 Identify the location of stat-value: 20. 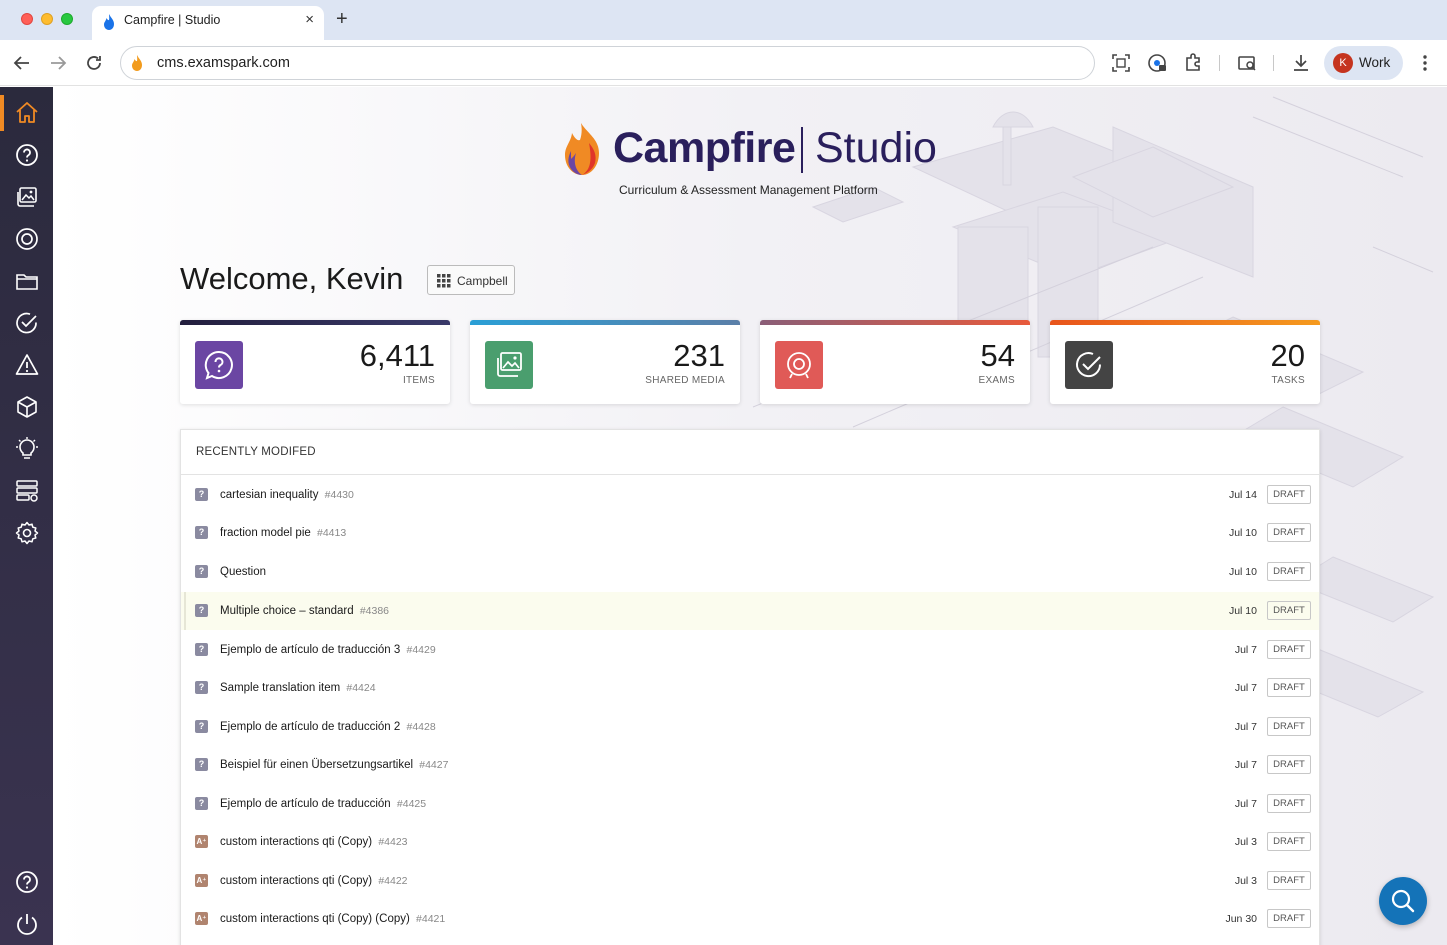
(1287, 355).